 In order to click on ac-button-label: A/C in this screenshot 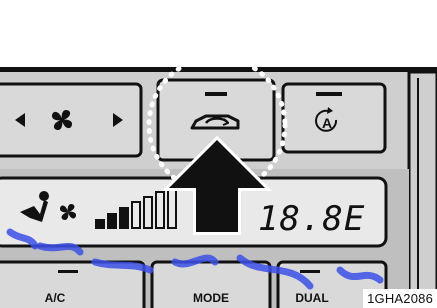, I will do `click(55, 298)`.